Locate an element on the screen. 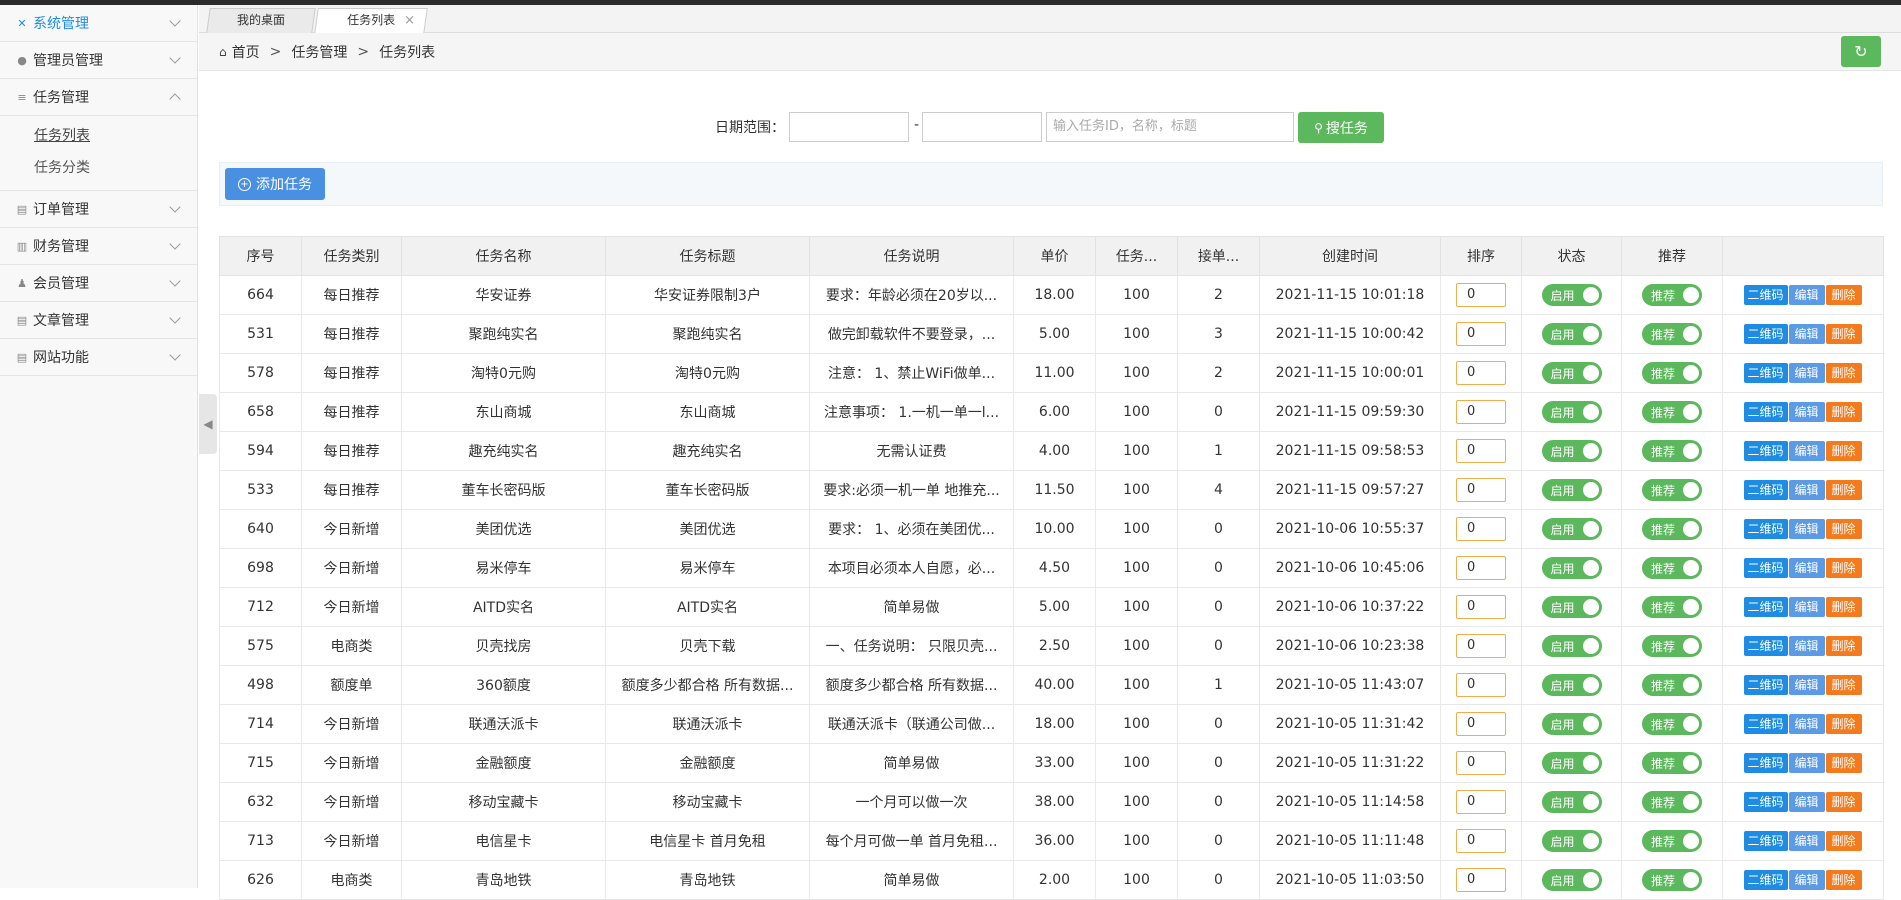 Image resolution: width=1901 pixels, height=900 pixels. breadcrumb-section: 任务管理 is located at coordinates (319, 52).